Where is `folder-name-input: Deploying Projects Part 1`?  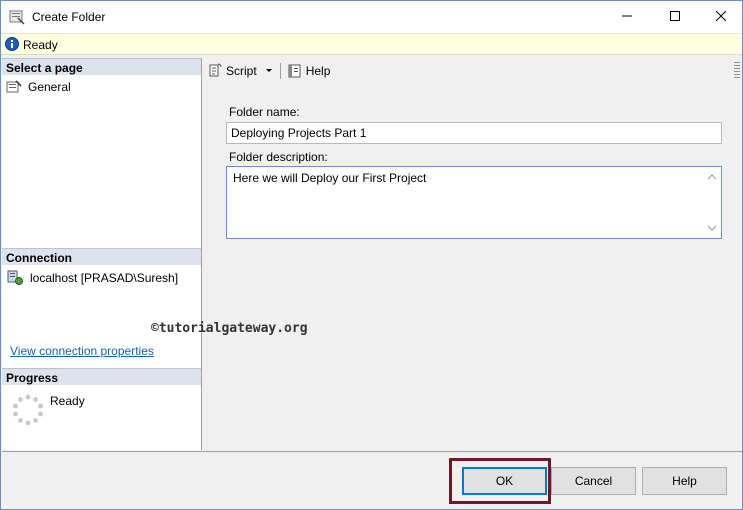 folder-name-input: Deploying Projects Part 1 is located at coordinates (474, 133).